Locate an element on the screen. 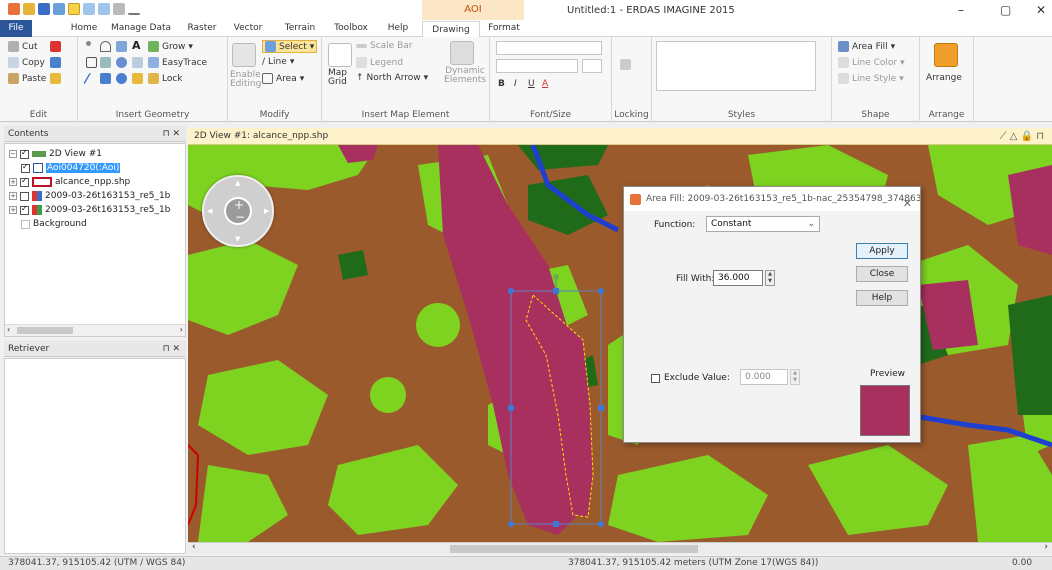 The image size is (1052, 570). scale-bar-button: Scale Bar is located at coordinates (384, 46).